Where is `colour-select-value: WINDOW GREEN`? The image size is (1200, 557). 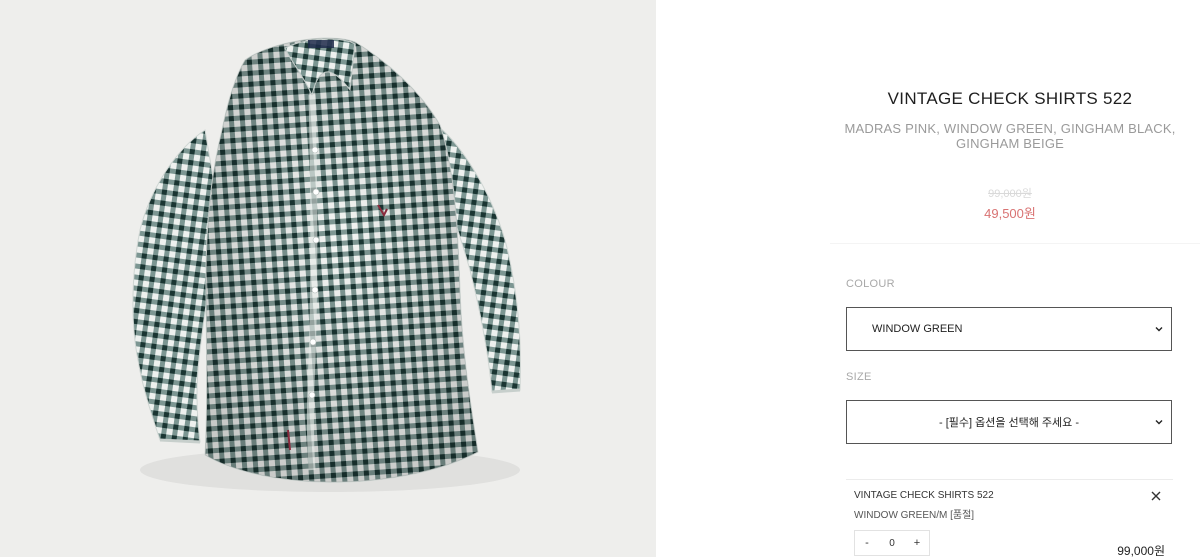
colour-select-value: WINDOW GREEN is located at coordinates (917, 329).